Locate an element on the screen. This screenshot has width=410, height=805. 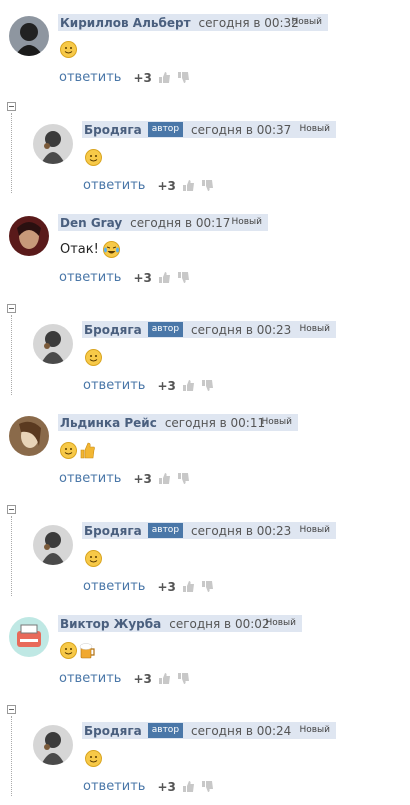
tears-of-joy-emoji-icon is located at coordinates (111, 249).